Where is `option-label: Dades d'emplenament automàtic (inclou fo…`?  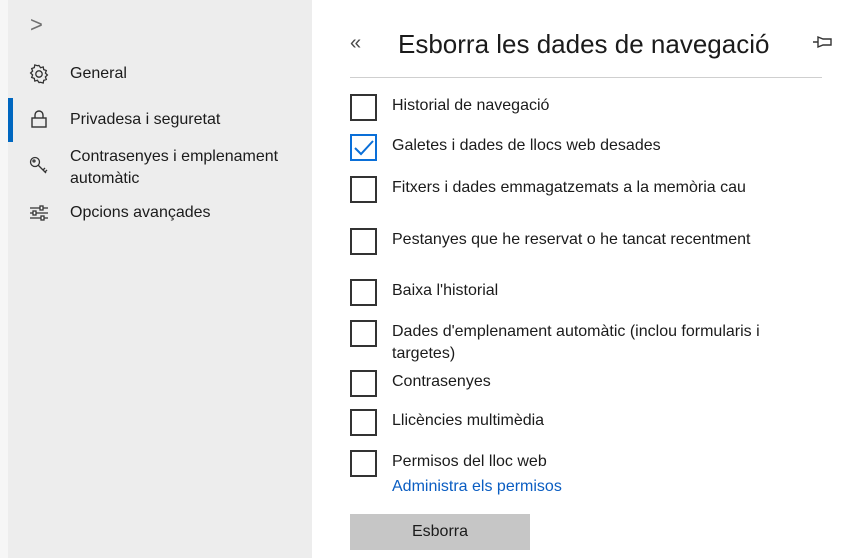 option-label: Dades d'emplenament automàtic (inclou fo… is located at coordinates (576, 342).